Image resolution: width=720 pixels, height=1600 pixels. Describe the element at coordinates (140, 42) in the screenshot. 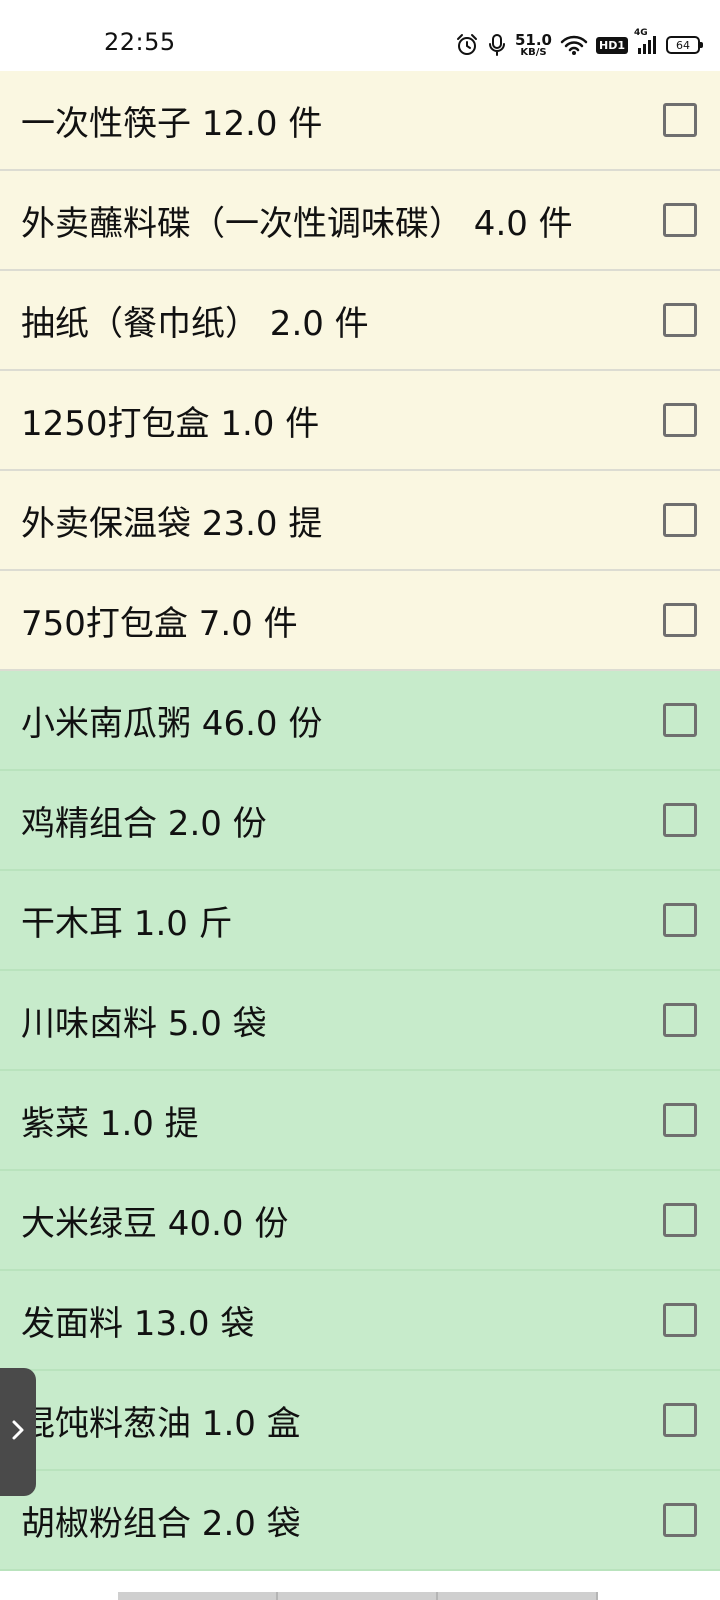

I see `status-time: 22:55` at that location.